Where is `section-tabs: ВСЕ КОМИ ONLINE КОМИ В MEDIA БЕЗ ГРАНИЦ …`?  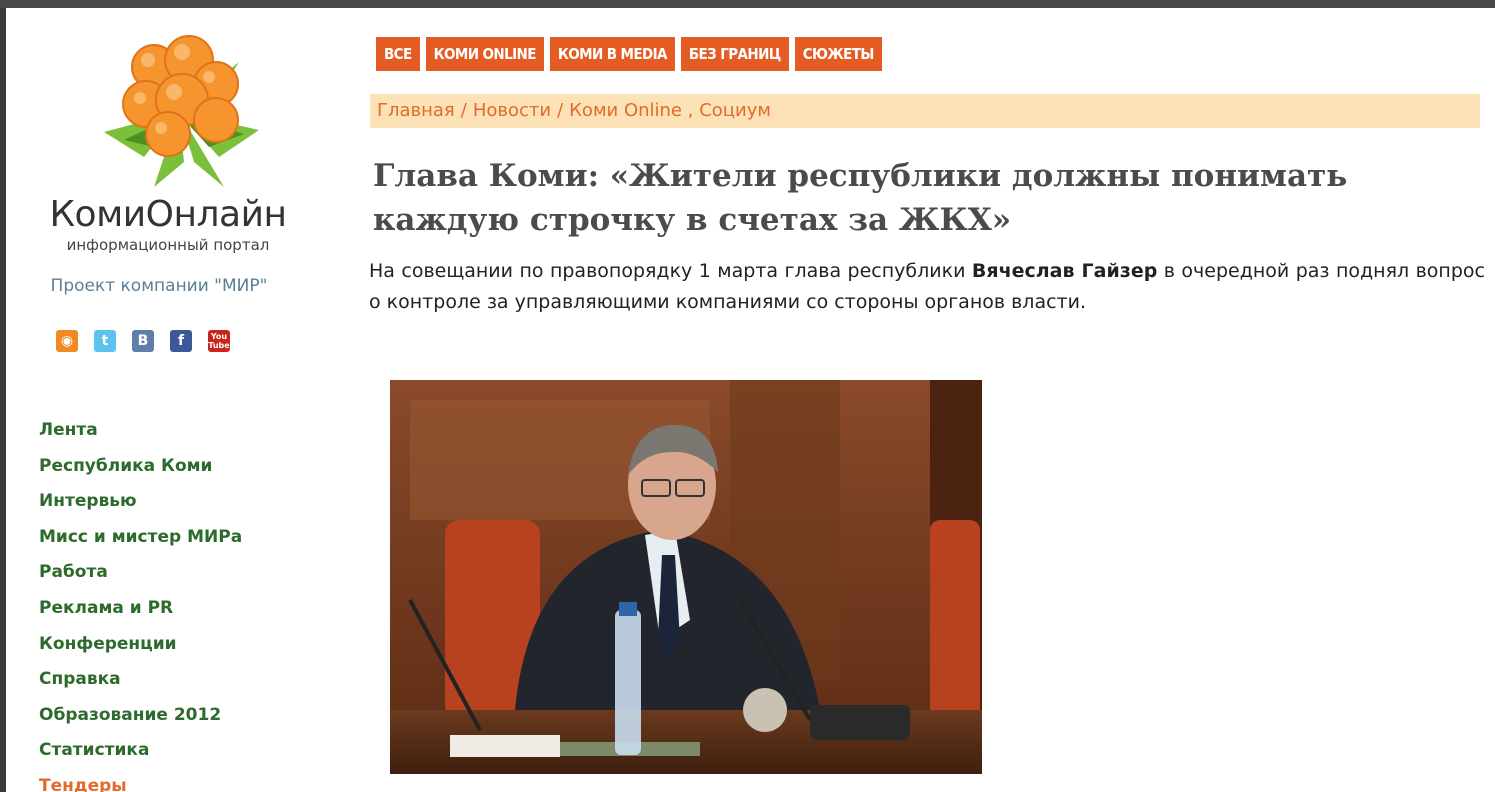 section-tabs: ВСЕ КОМИ ONLINE КОМИ В MEDIA БЕЗ ГРАНИЦ … is located at coordinates (629, 54).